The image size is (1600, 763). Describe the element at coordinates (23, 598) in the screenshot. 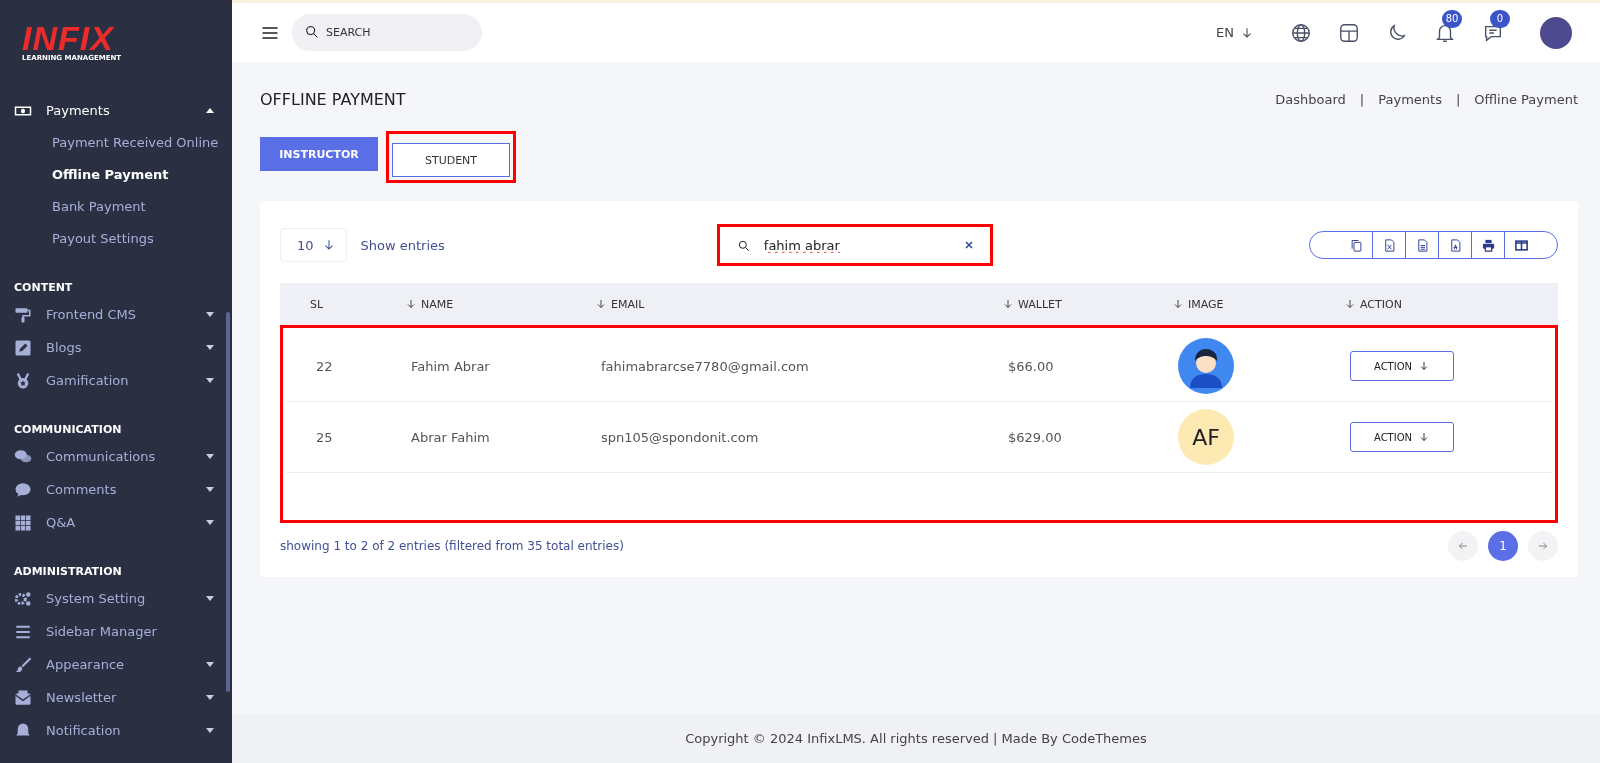

I see `gears-icon` at that location.